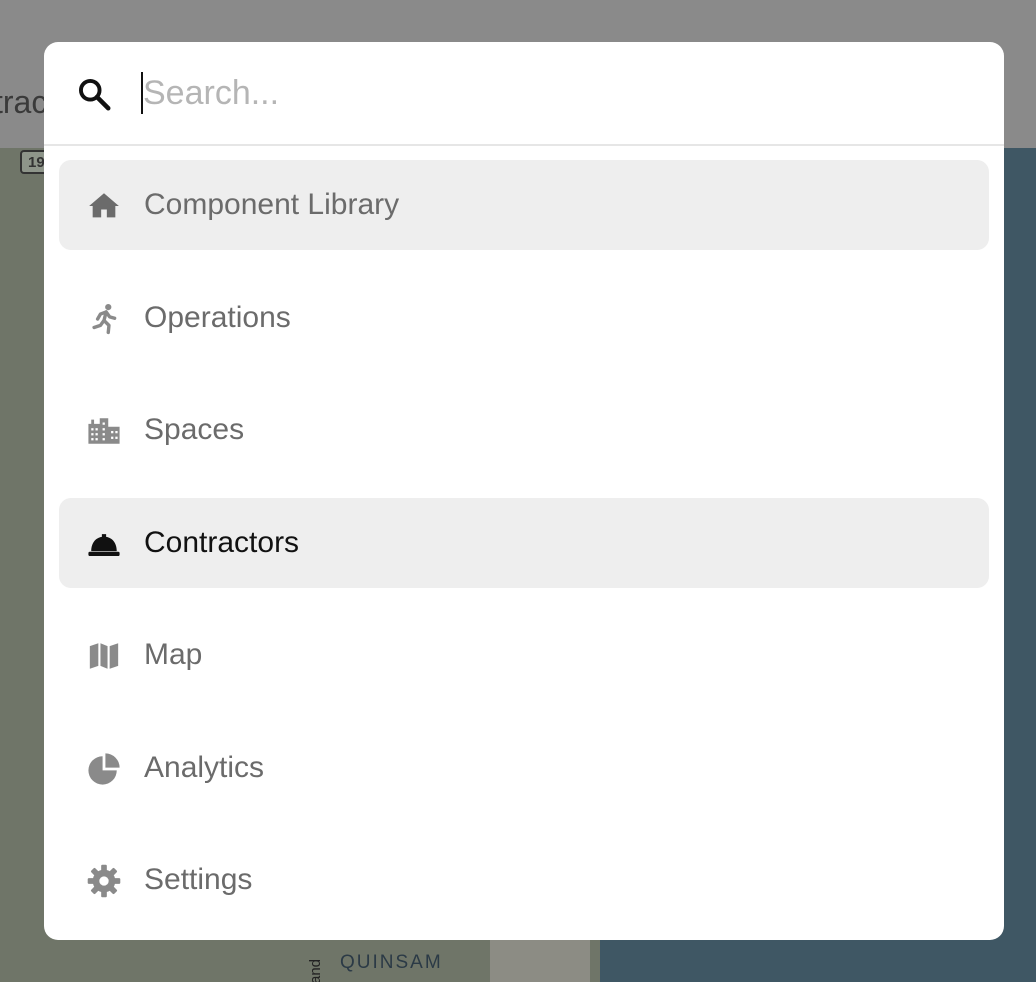 This screenshot has width=1036, height=982. What do you see at coordinates (173, 654) in the screenshot?
I see `menu-item-label: Map` at bounding box center [173, 654].